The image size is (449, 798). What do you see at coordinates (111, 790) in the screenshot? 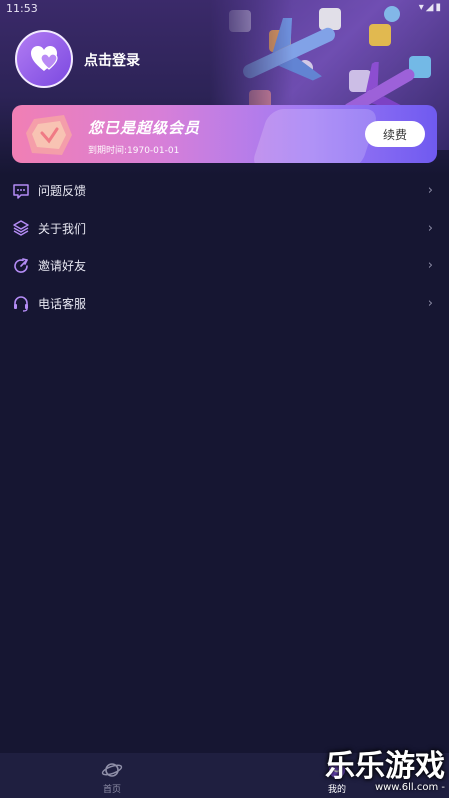
I see `tab-label: 首页` at bounding box center [111, 790].